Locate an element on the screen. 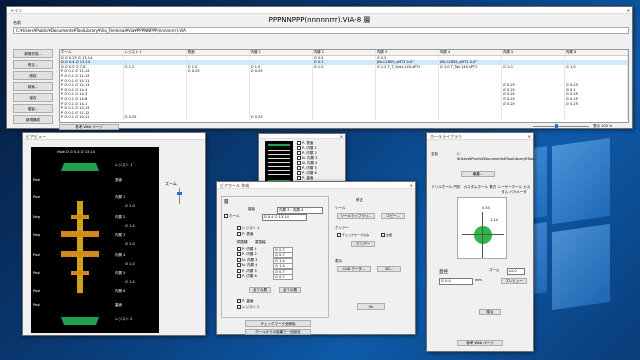  dim-side: 1.14 is located at coordinates (494, 220).